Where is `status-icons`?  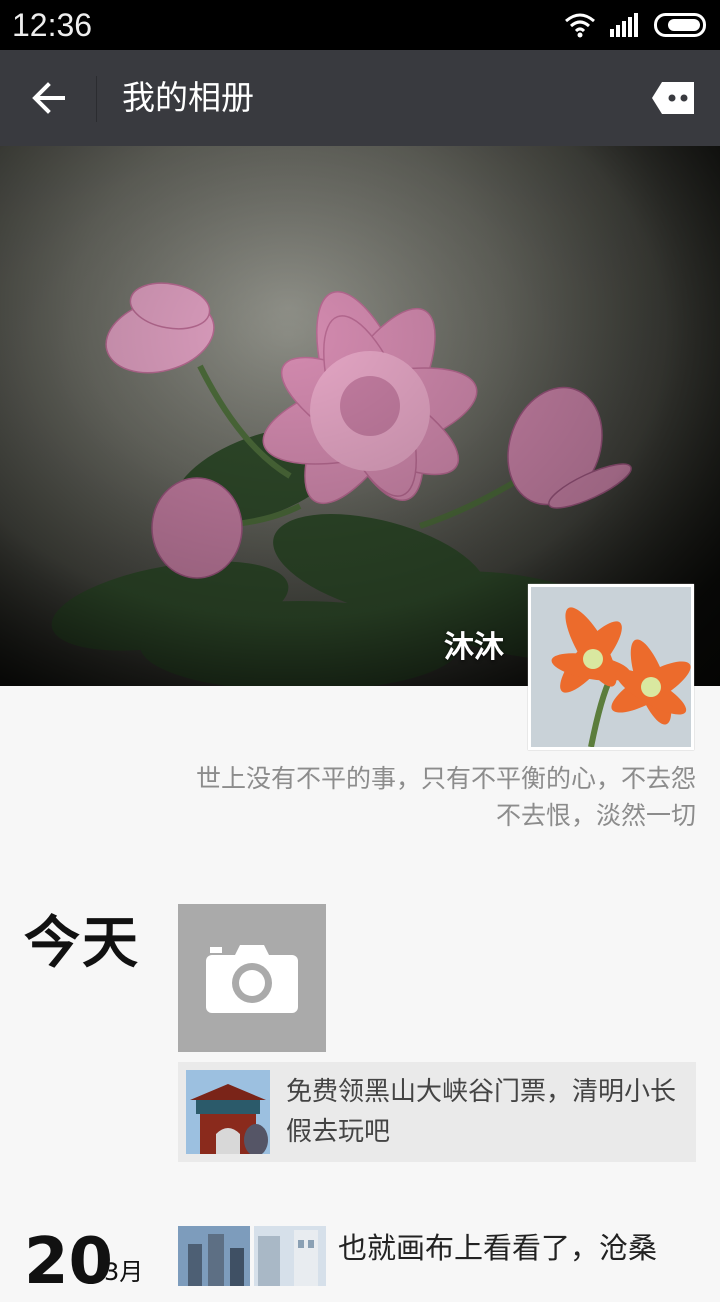
status-icons is located at coordinates (636, 25).